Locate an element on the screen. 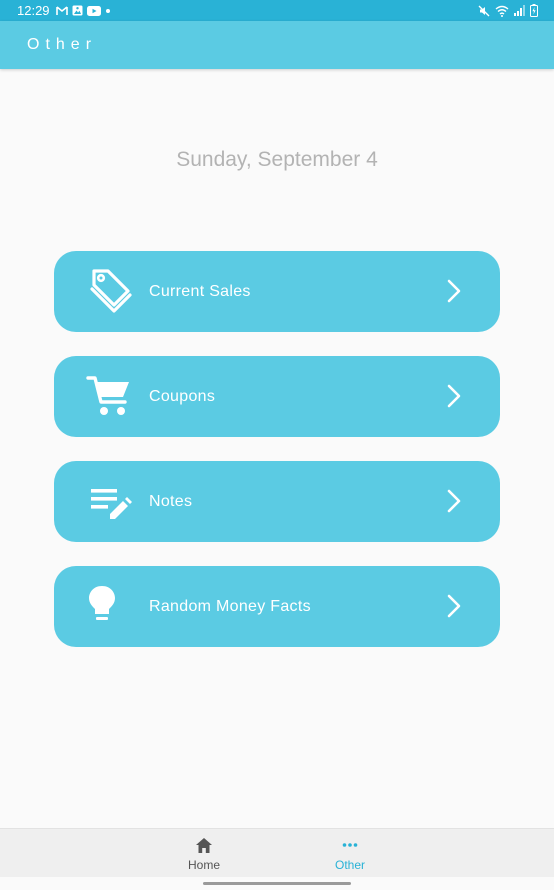 This screenshot has height=890, width=554. shopping-cart-icon is located at coordinates (107, 395).